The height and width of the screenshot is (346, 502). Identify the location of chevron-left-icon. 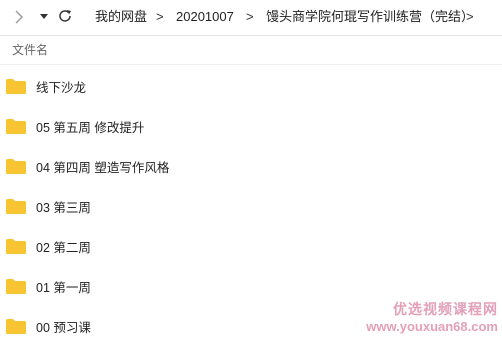
(19, 17).